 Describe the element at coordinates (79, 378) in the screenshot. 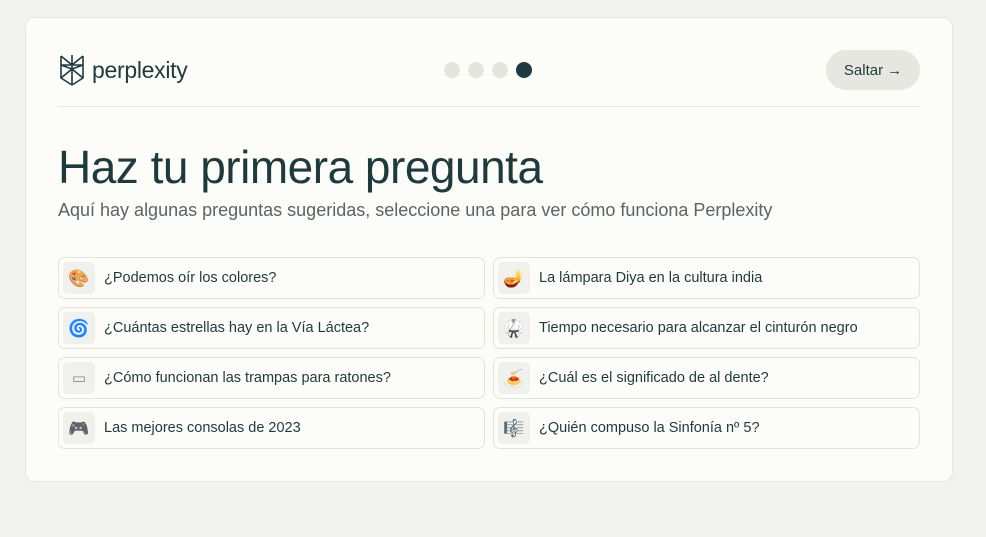

I see `mousetrap-icon: ▭` at that location.